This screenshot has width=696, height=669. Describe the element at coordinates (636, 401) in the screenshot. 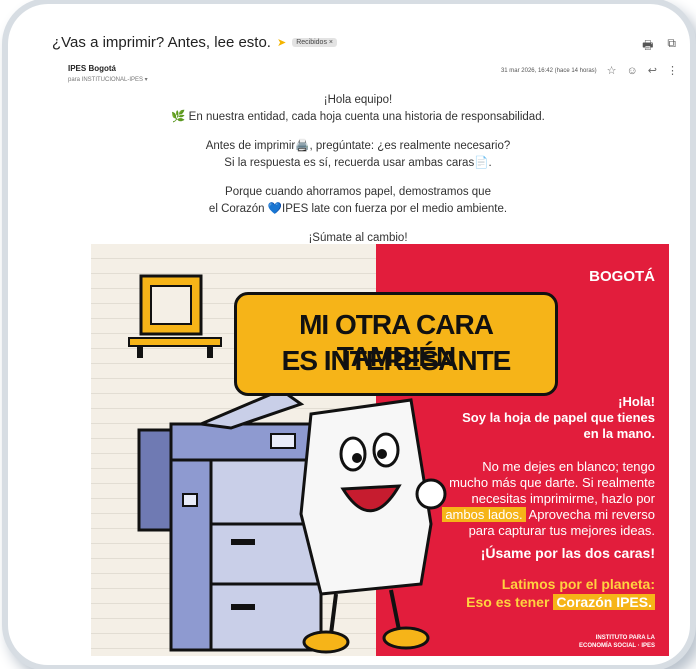

I see `poster-text: ¡Hola!` at that location.